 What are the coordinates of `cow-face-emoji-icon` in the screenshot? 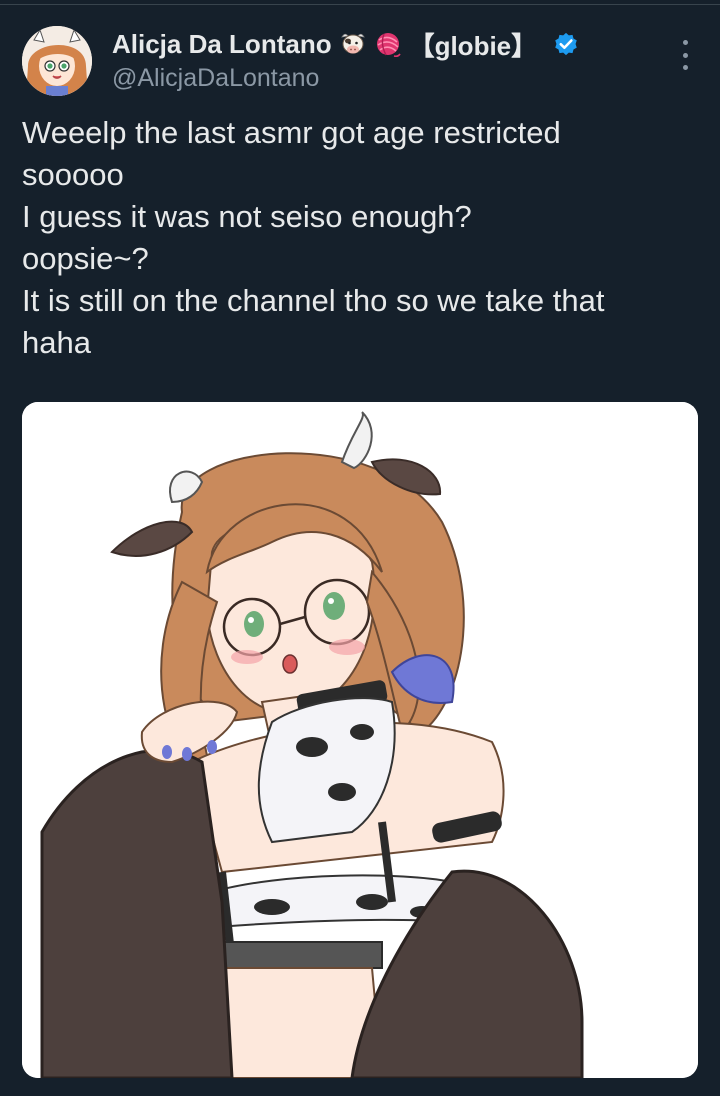 It's located at (353, 44).